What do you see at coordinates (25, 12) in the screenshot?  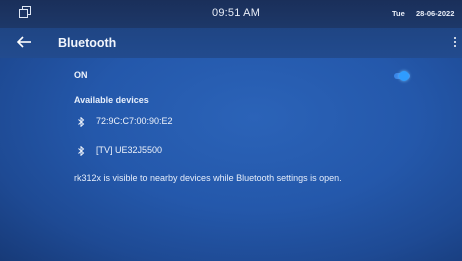 I see `screen-mirror-icon` at bounding box center [25, 12].